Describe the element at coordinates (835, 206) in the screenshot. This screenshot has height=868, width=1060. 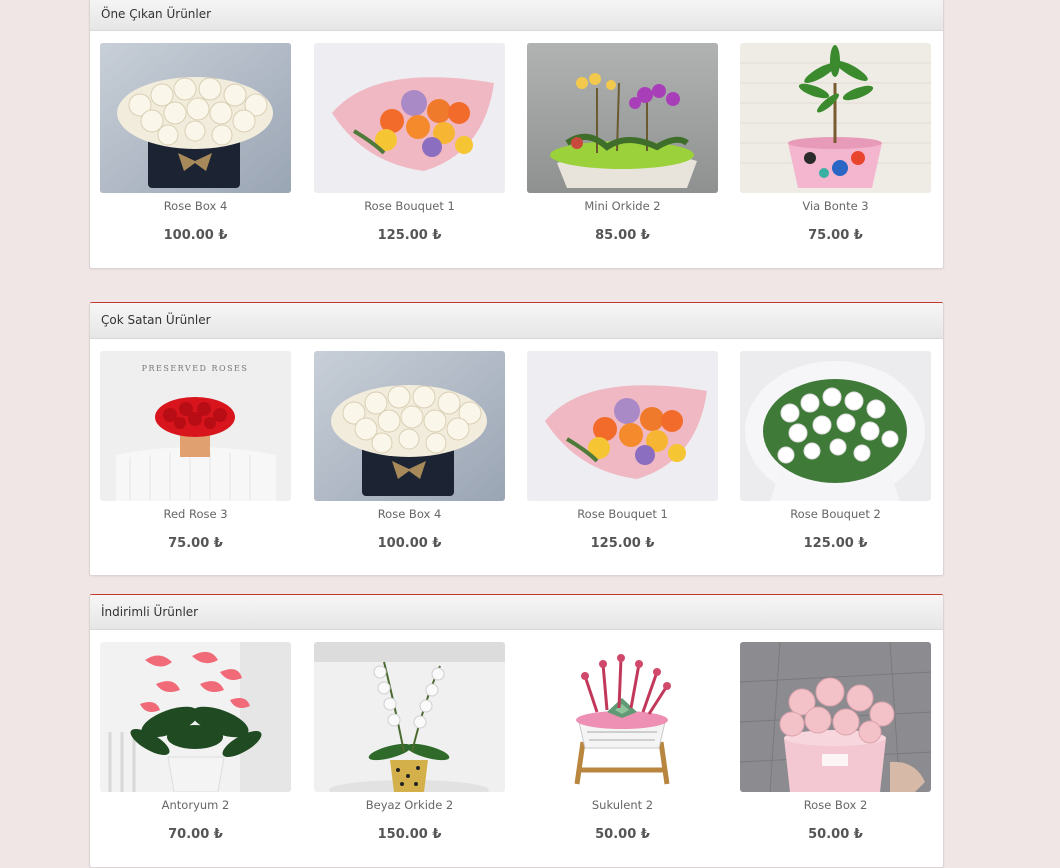
I see `product-name: Via Bonte 3` at that location.